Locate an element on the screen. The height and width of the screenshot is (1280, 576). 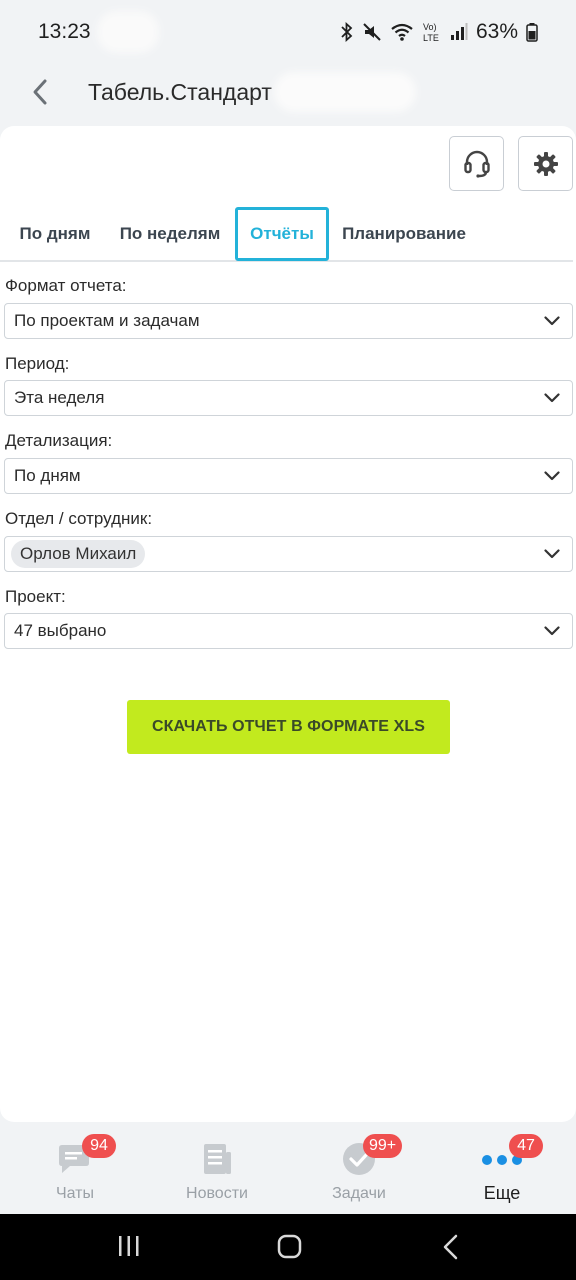
period-label: Период: is located at coordinates (37, 363).